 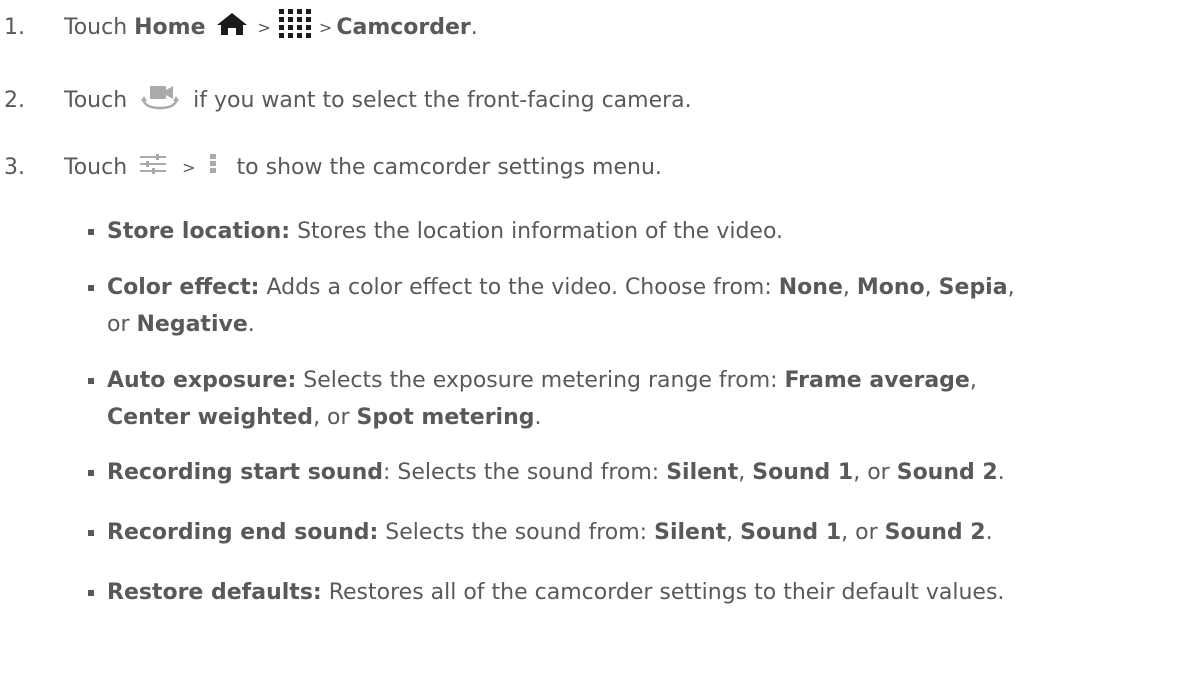 I want to click on item-label: Store location:, so click(x=199, y=231).